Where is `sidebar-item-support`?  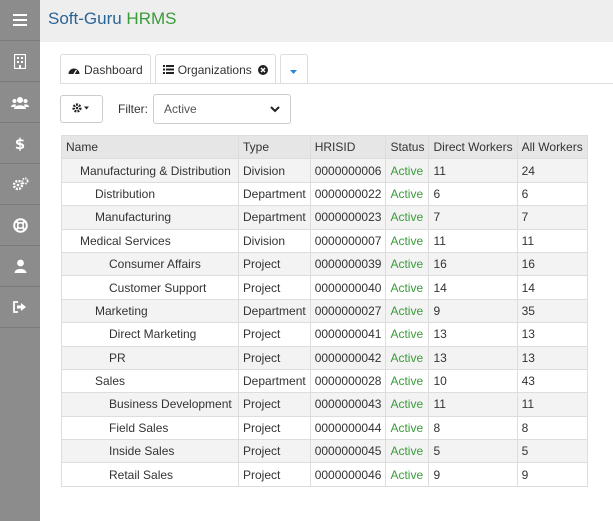 sidebar-item-support is located at coordinates (20, 225).